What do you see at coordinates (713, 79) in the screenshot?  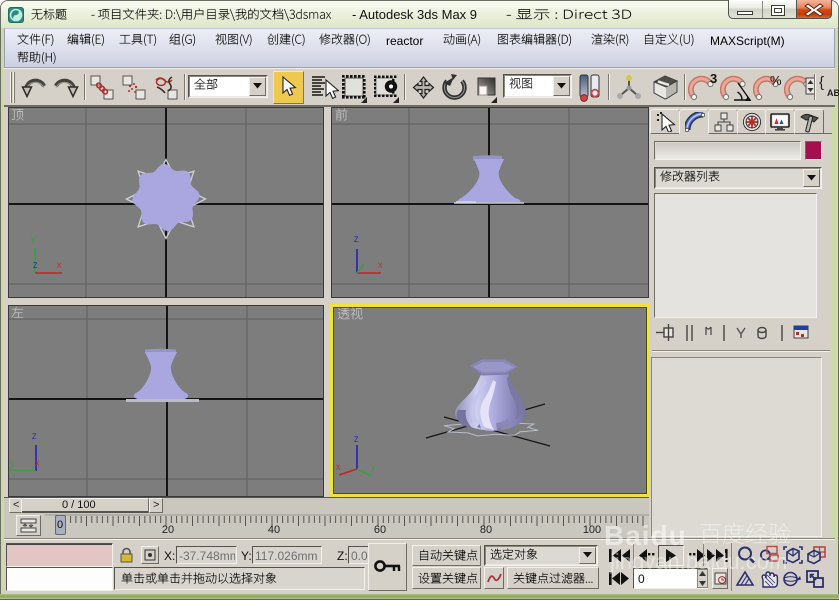 I see `svg-text: 3` at bounding box center [713, 79].